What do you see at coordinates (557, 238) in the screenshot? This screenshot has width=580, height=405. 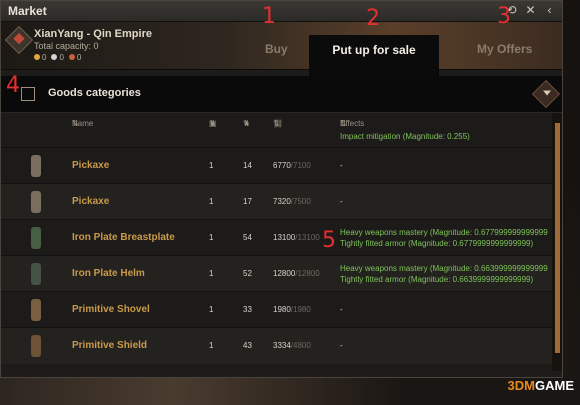 I see `scrollbar-thumb` at bounding box center [557, 238].